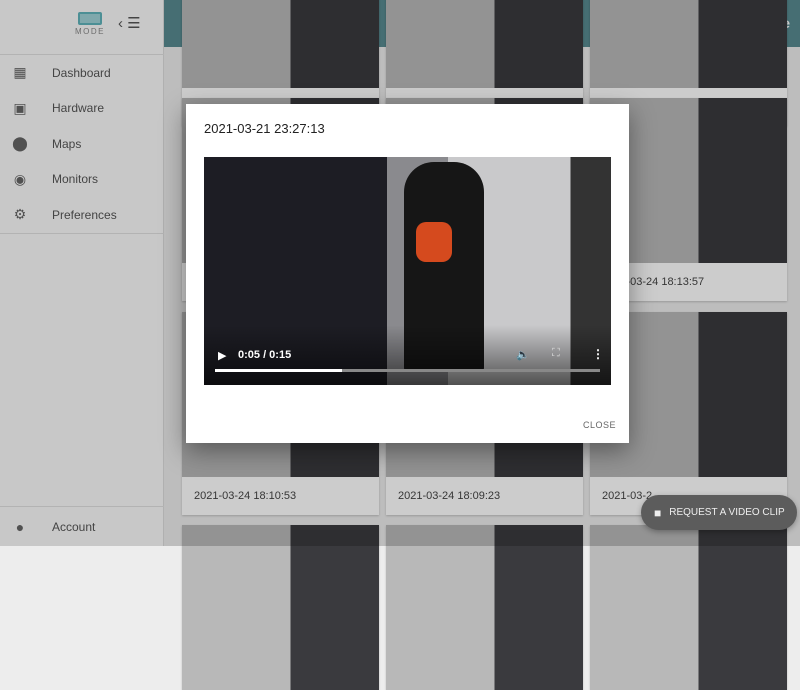  Describe the element at coordinates (265, 355) in the screenshot. I see `video-time: 0:05 / 0:15` at that location.